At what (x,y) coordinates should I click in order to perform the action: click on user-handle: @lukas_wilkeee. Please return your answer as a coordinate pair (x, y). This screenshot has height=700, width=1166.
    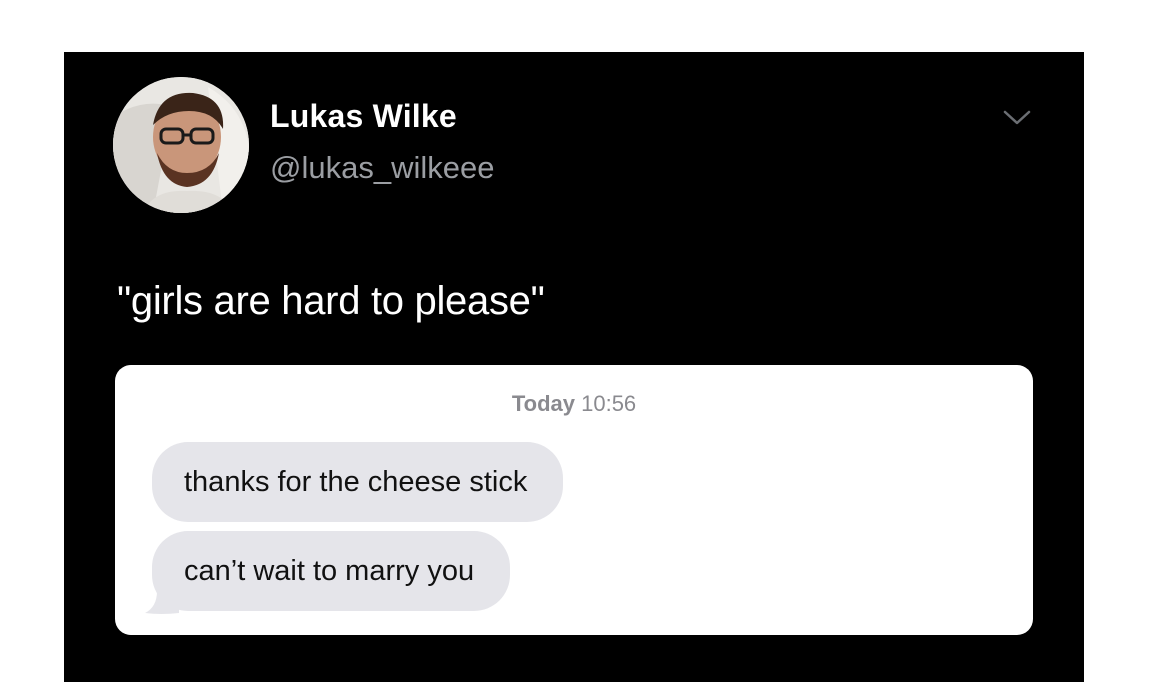
    Looking at the image, I should click on (382, 168).